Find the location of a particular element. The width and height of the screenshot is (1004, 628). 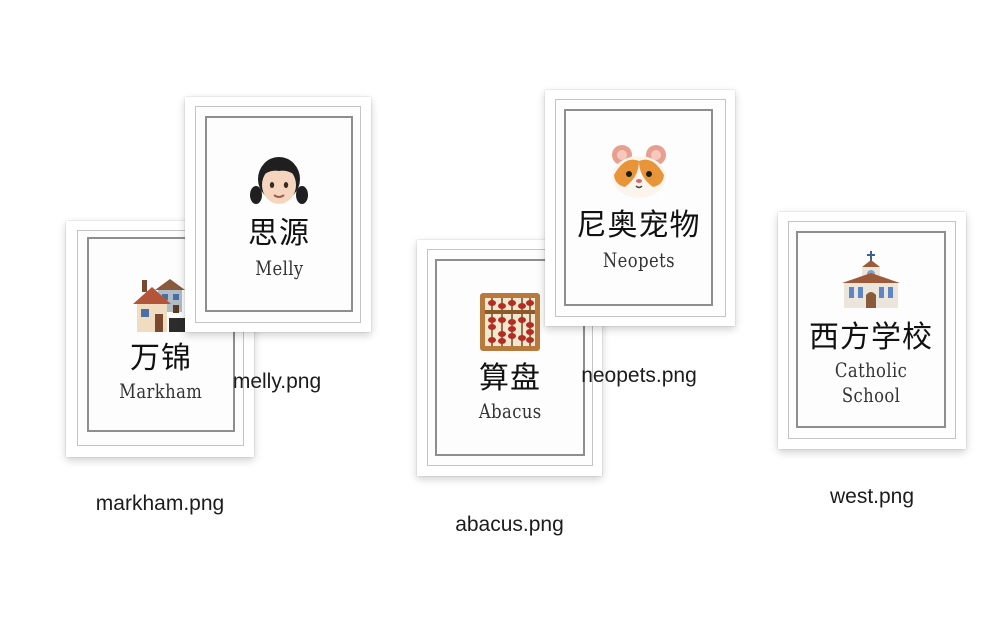

file-neopets: 尼奥宠物 Neopets is located at coordinates (640, 208).